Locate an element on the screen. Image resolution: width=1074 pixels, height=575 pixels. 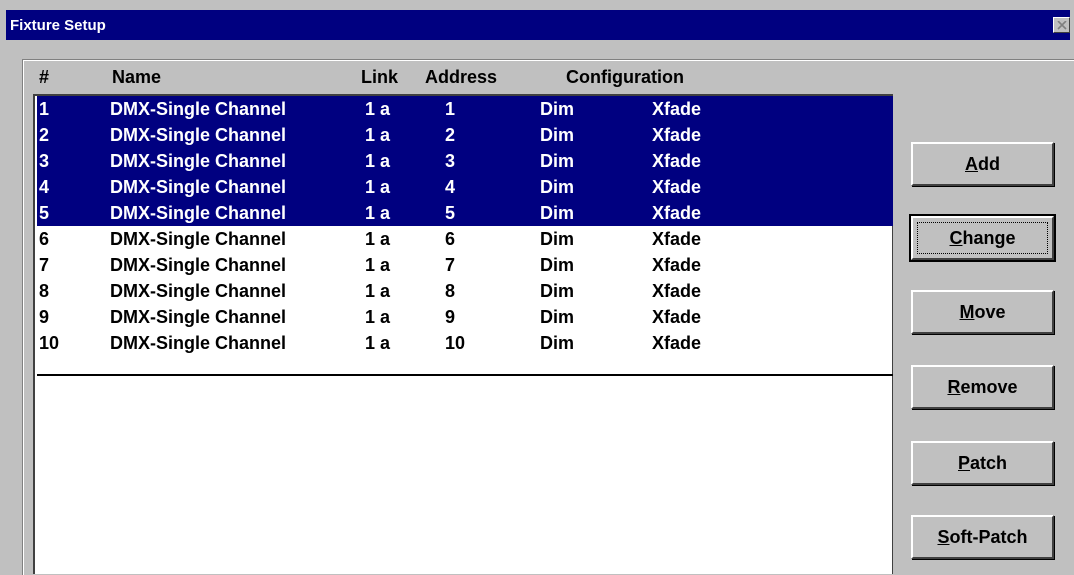
fixture-row: 10 DMX-Single Channel 1 a 10 Dim Xfade is located at coordinates (465, 343).